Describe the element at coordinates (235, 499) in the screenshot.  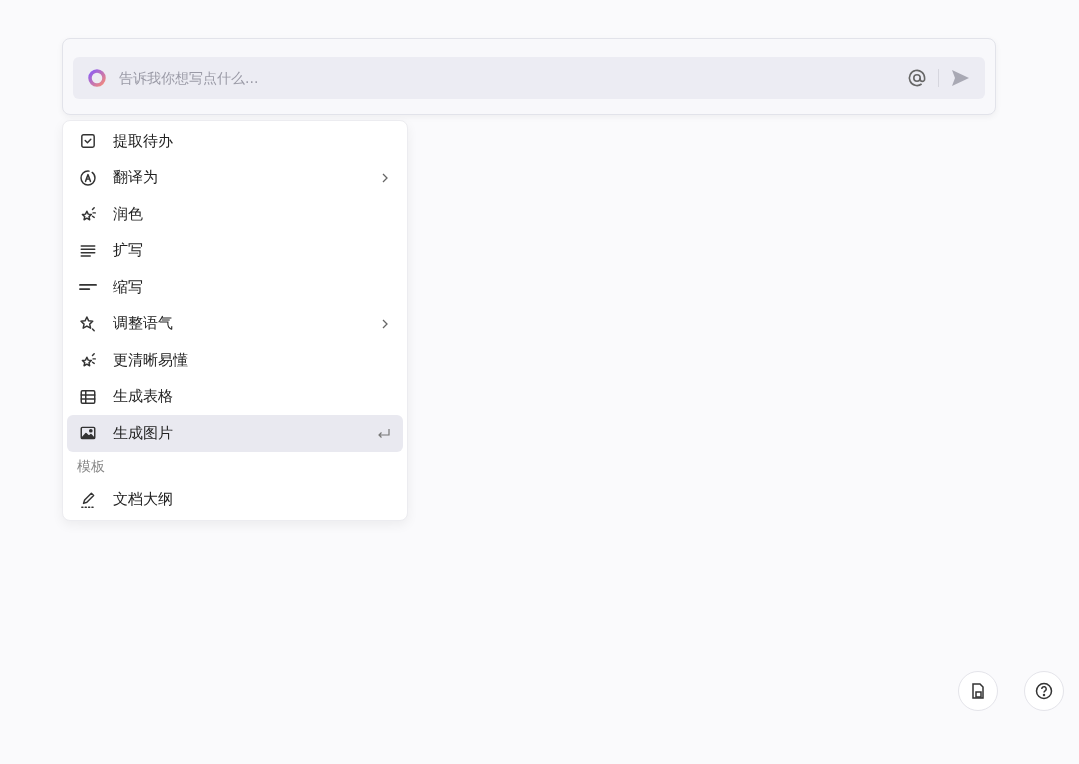
I see `menu-item: 文档大纲` at that location.